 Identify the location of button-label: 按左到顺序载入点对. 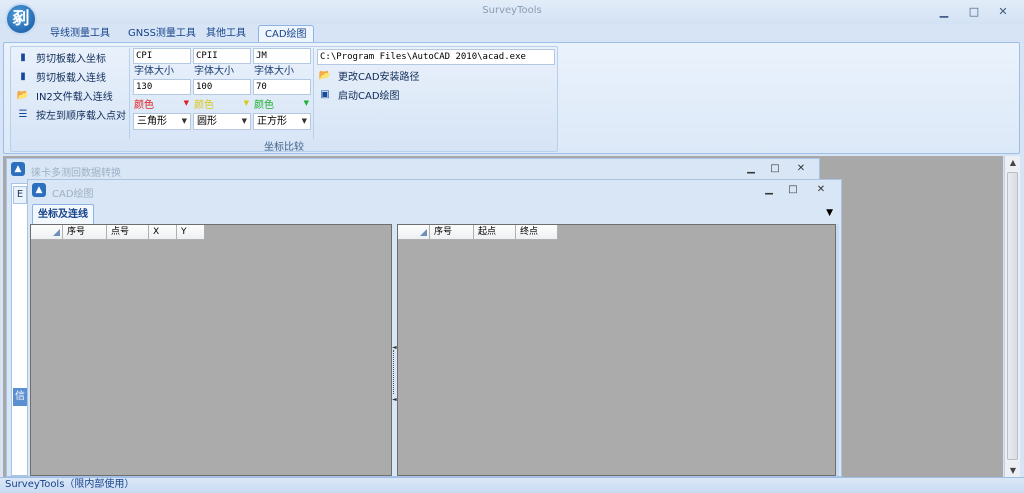
(81, 116).